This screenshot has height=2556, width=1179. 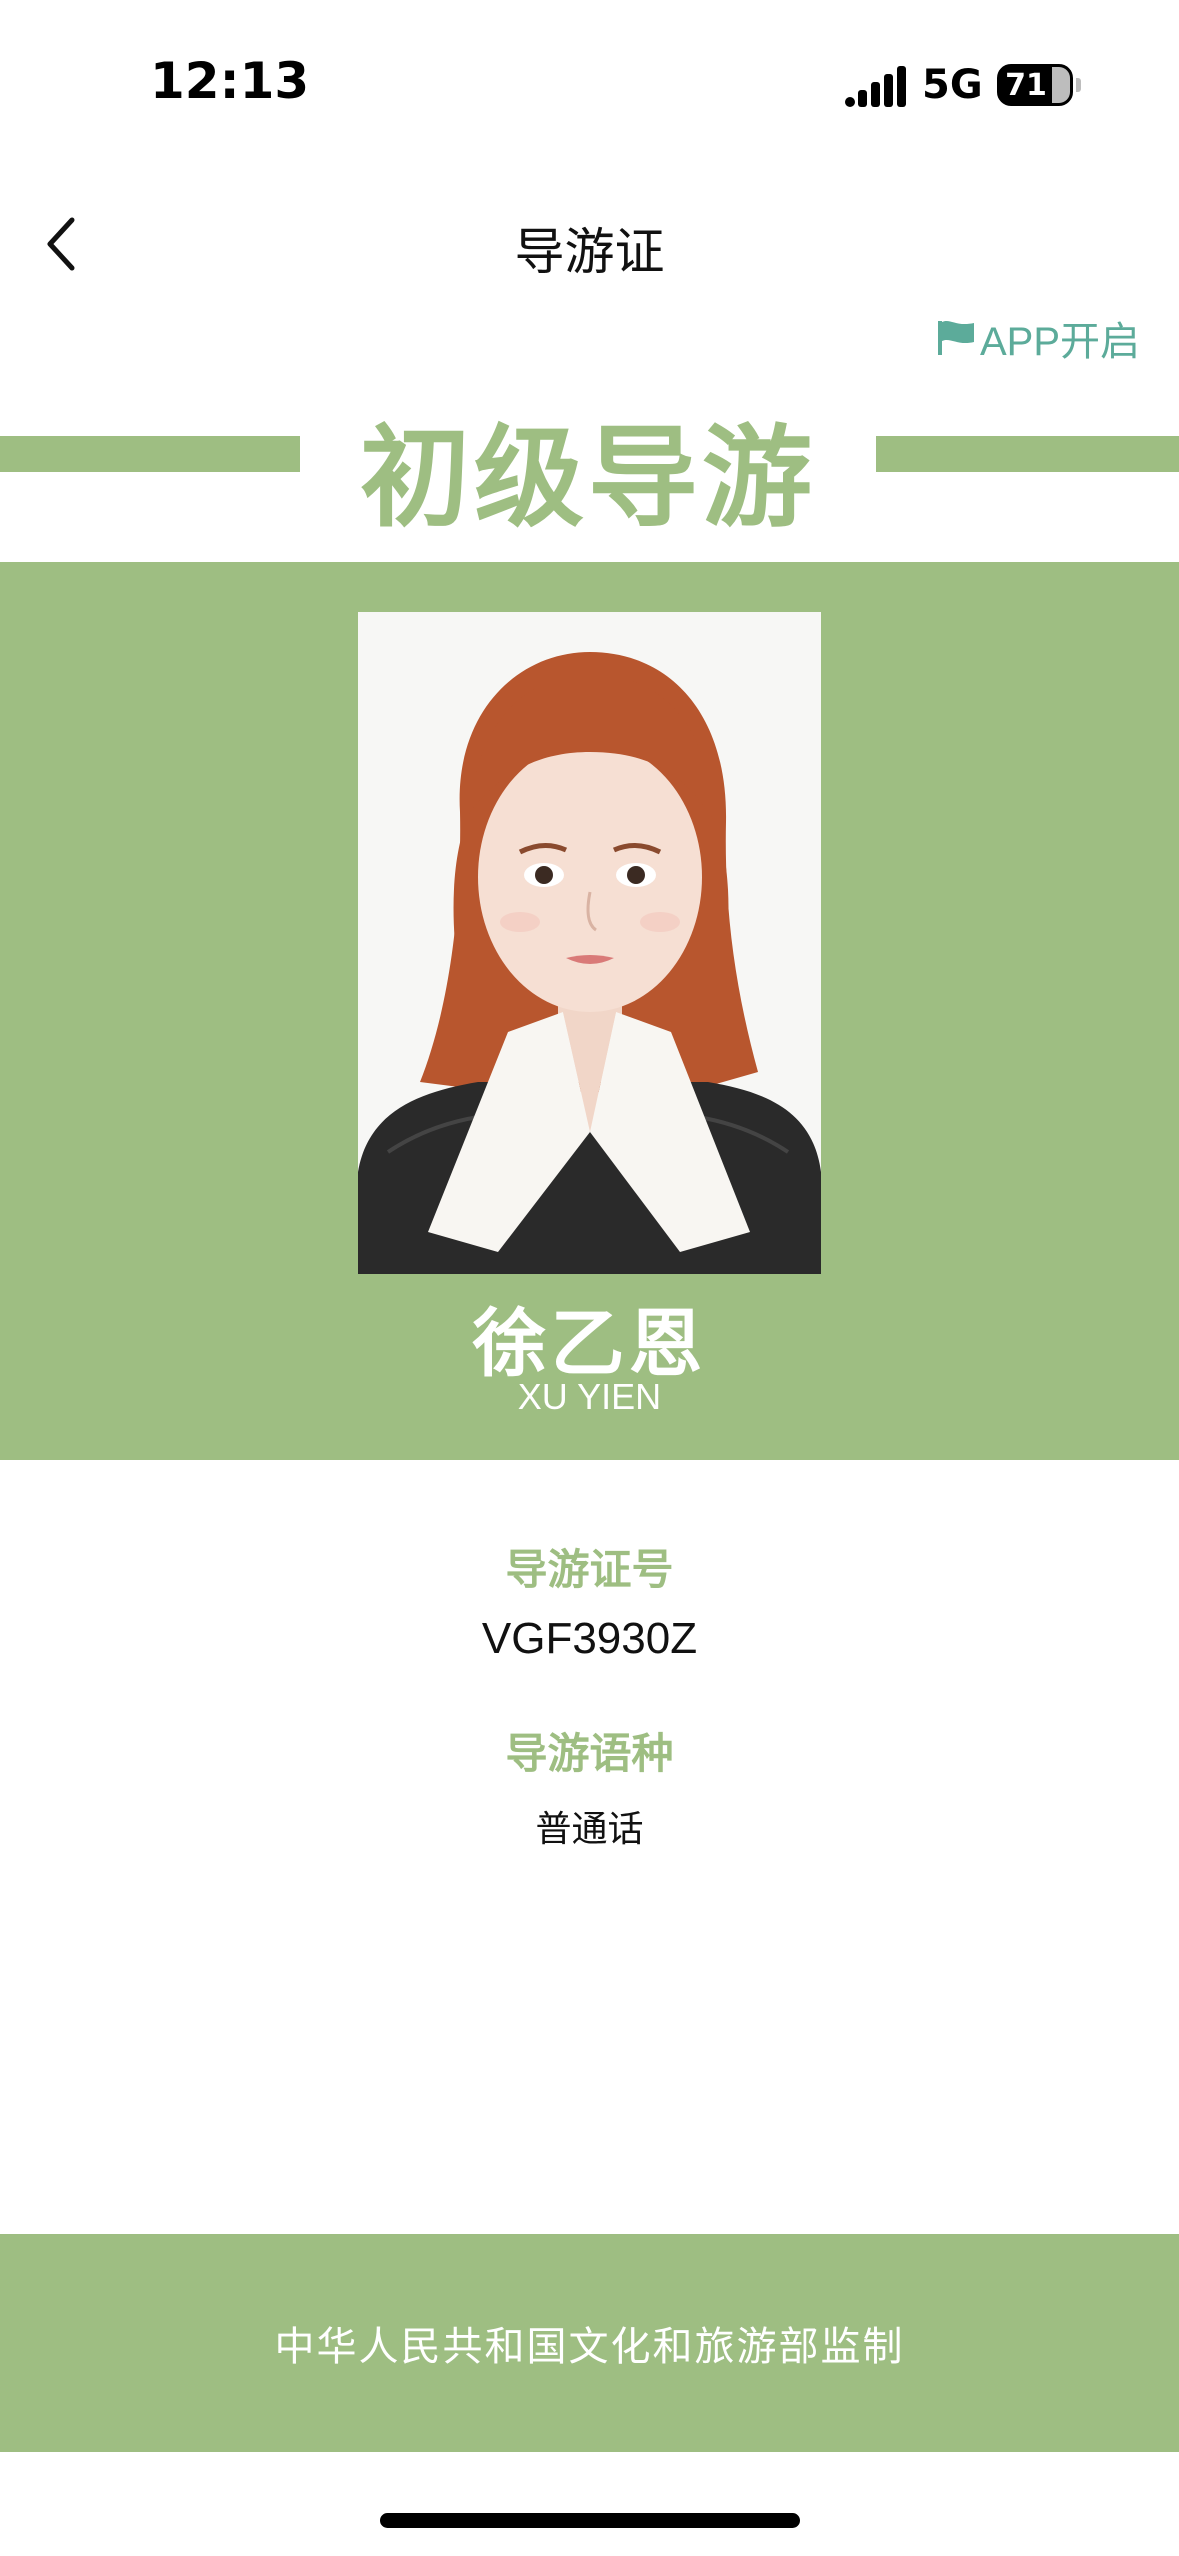 What do you see at coordinates (589, 1344) in the screenshot?
I see `holder-name: 徐乙恩` at bounding box center [589, 1344].